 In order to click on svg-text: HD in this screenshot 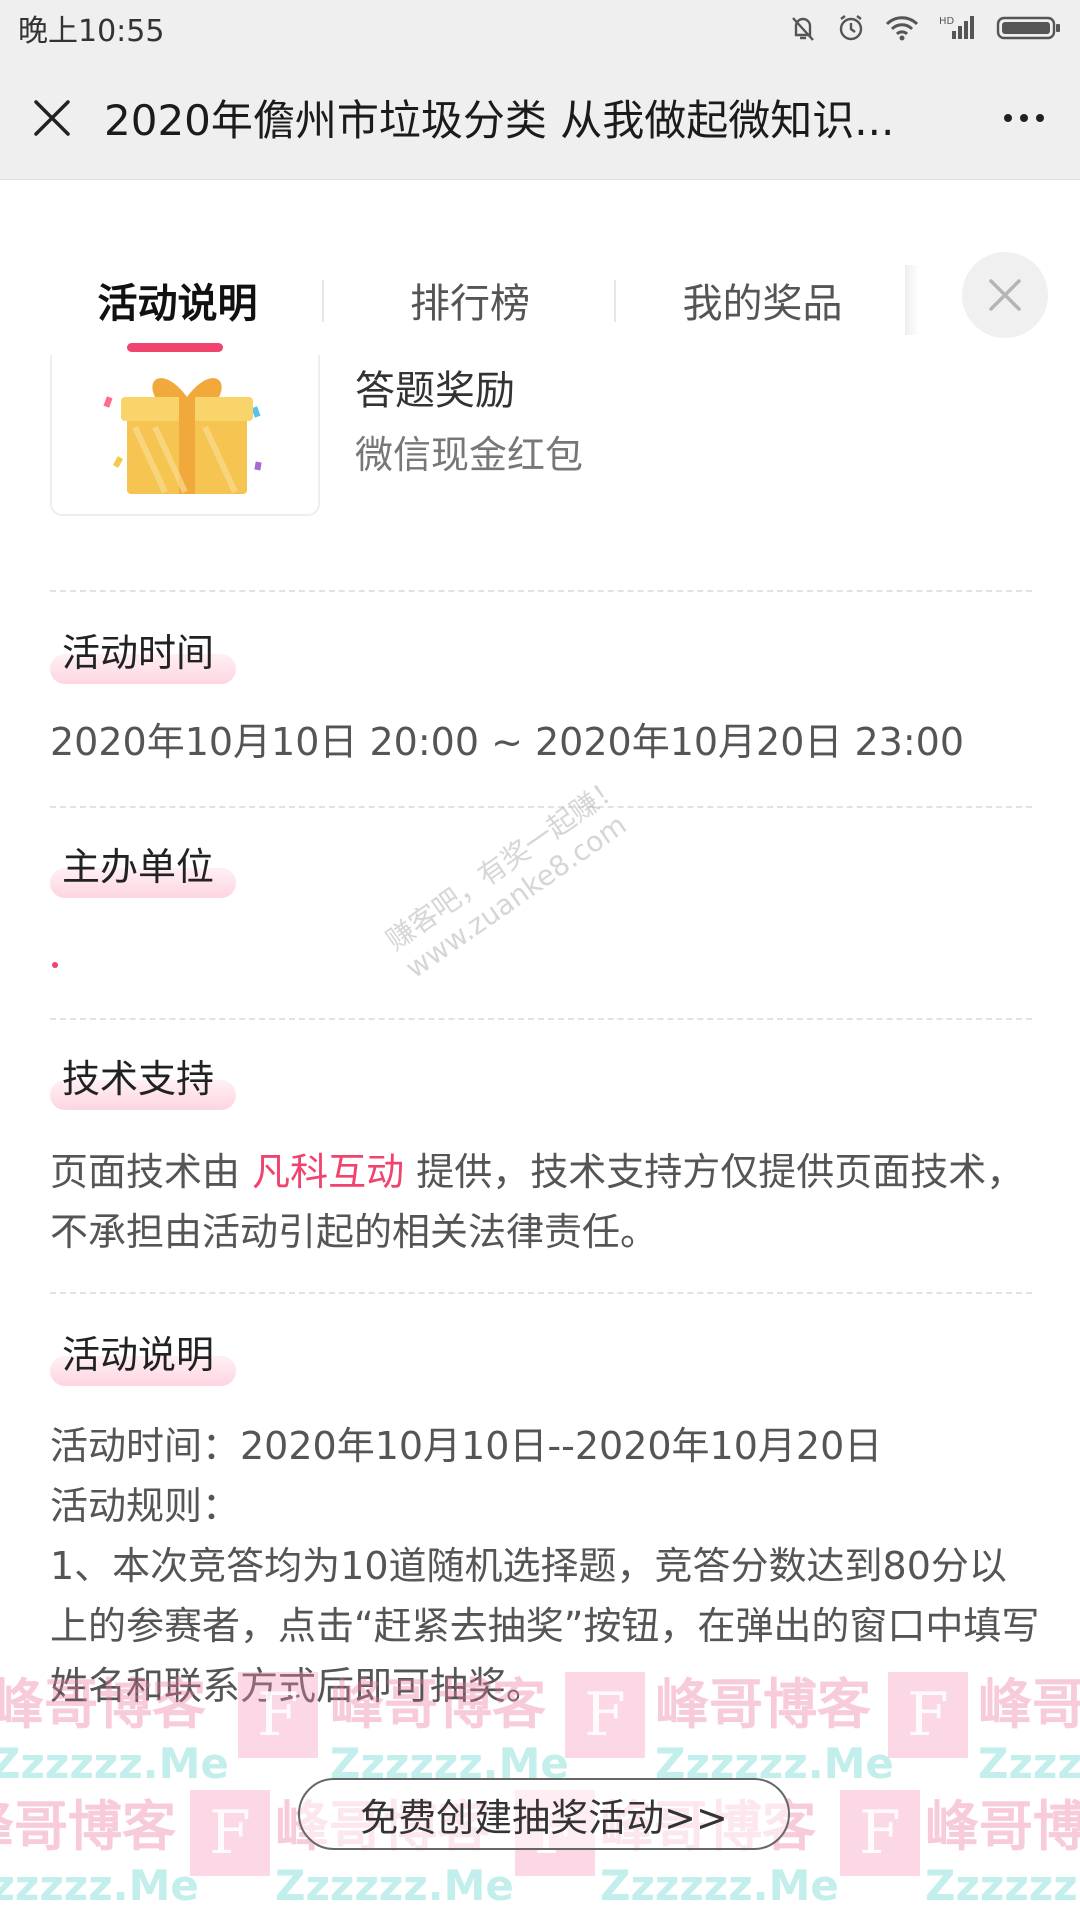, I will do `click(947, 21)`.